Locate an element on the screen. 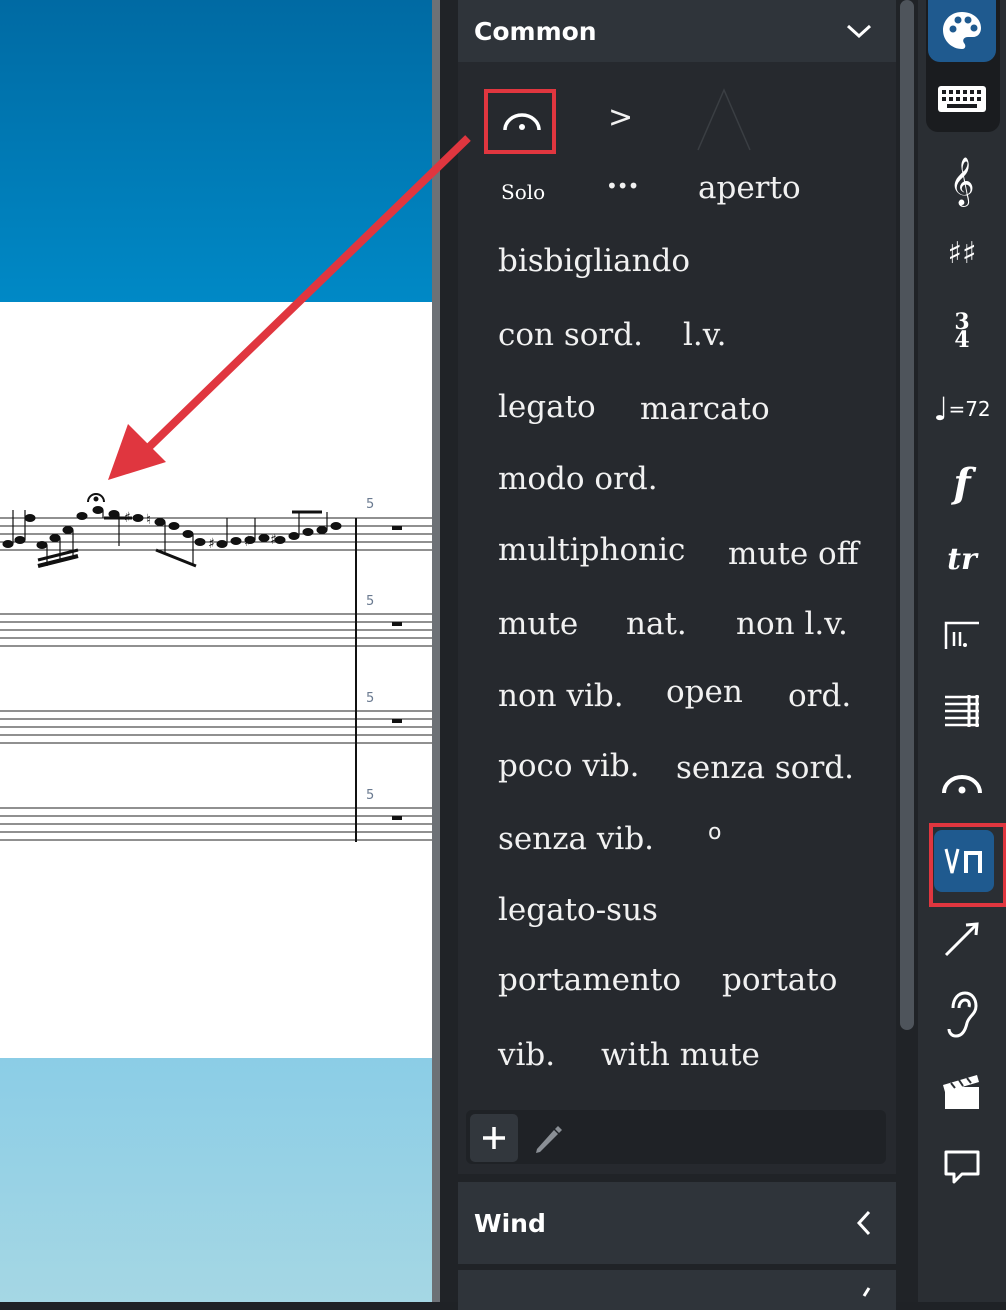 The width and height of the screenshot is (1006, 1310). technique-multiphonic: multiphonic is located at coordinates (591, 550).